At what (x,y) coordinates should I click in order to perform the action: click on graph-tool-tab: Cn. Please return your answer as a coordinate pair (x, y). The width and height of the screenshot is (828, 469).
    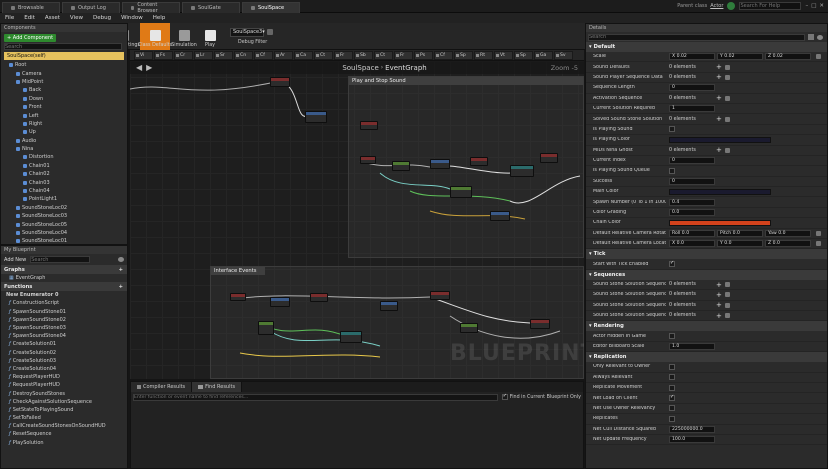
    Looking at the image, I should click on (243, 55).